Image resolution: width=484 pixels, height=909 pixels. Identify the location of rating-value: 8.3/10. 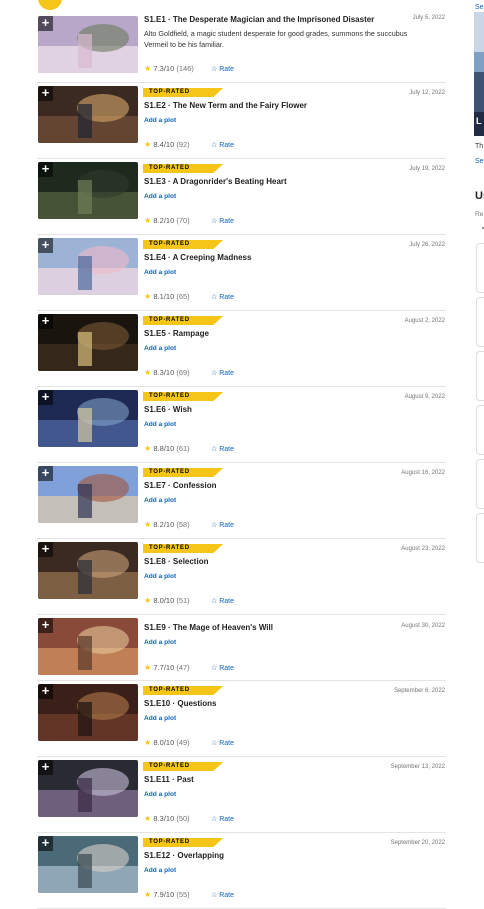
(165, 818).